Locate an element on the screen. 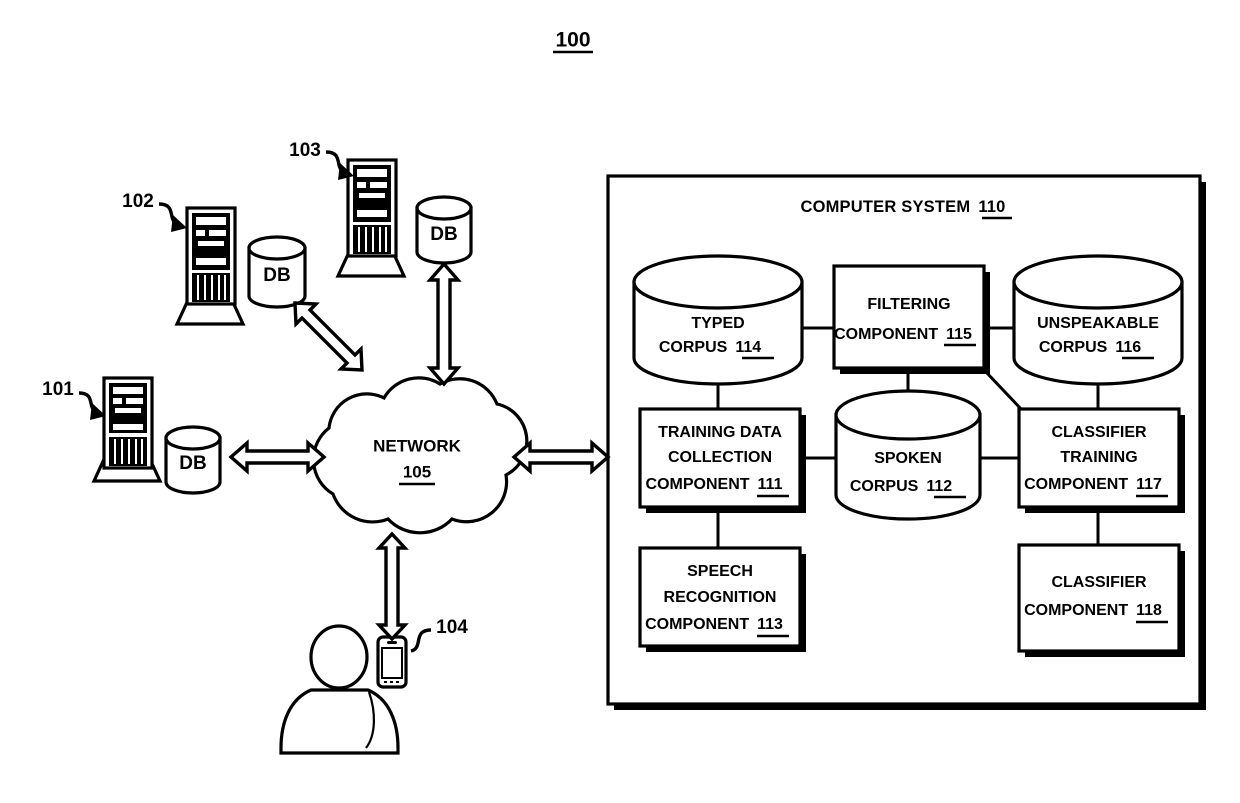 The width and height of the screenshot is (1240, 803). client-101: DB 101 is located at coordinates (132, 435).